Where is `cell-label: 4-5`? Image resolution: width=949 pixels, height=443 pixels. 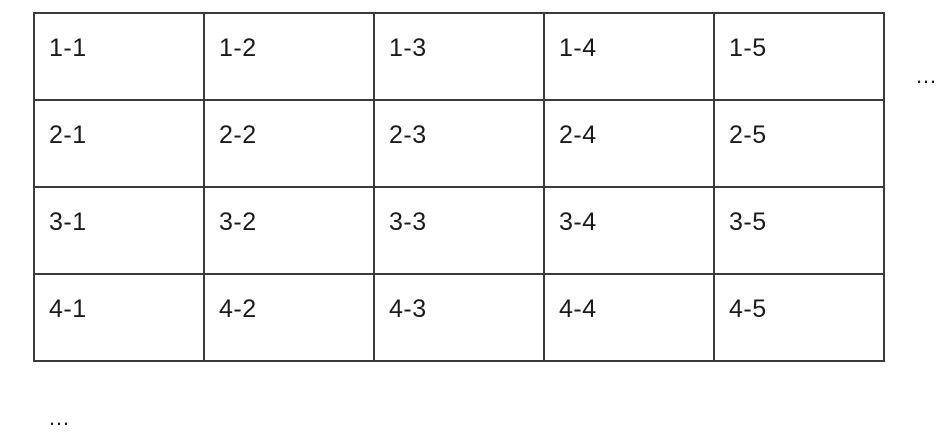 cell-label: 4-5 is located at coordinates (748, 309).